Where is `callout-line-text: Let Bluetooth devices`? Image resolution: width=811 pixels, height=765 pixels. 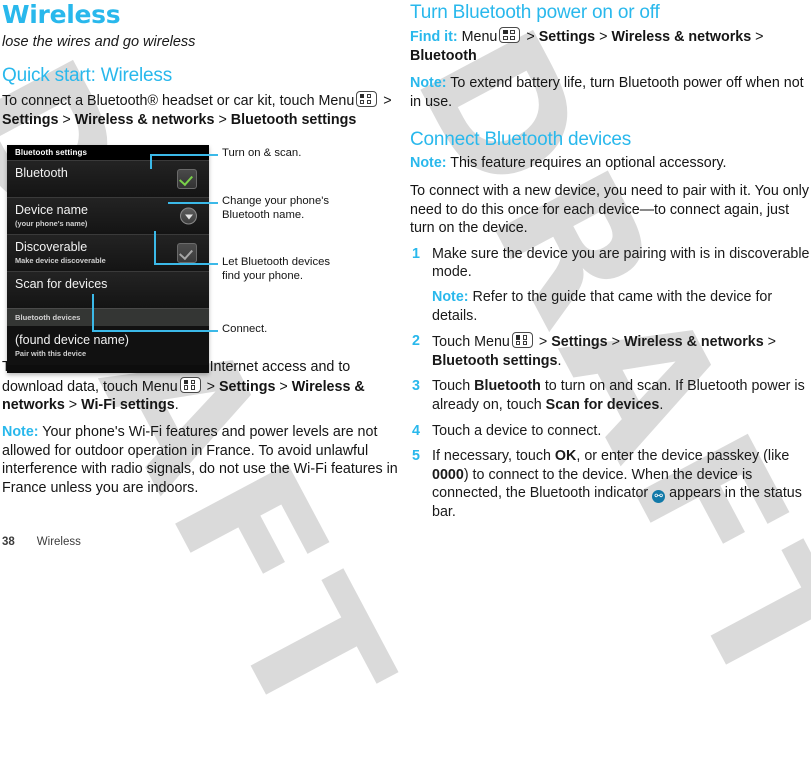 callout-line-text: Let Bluetooth devices is located at coordinates (276, 262).